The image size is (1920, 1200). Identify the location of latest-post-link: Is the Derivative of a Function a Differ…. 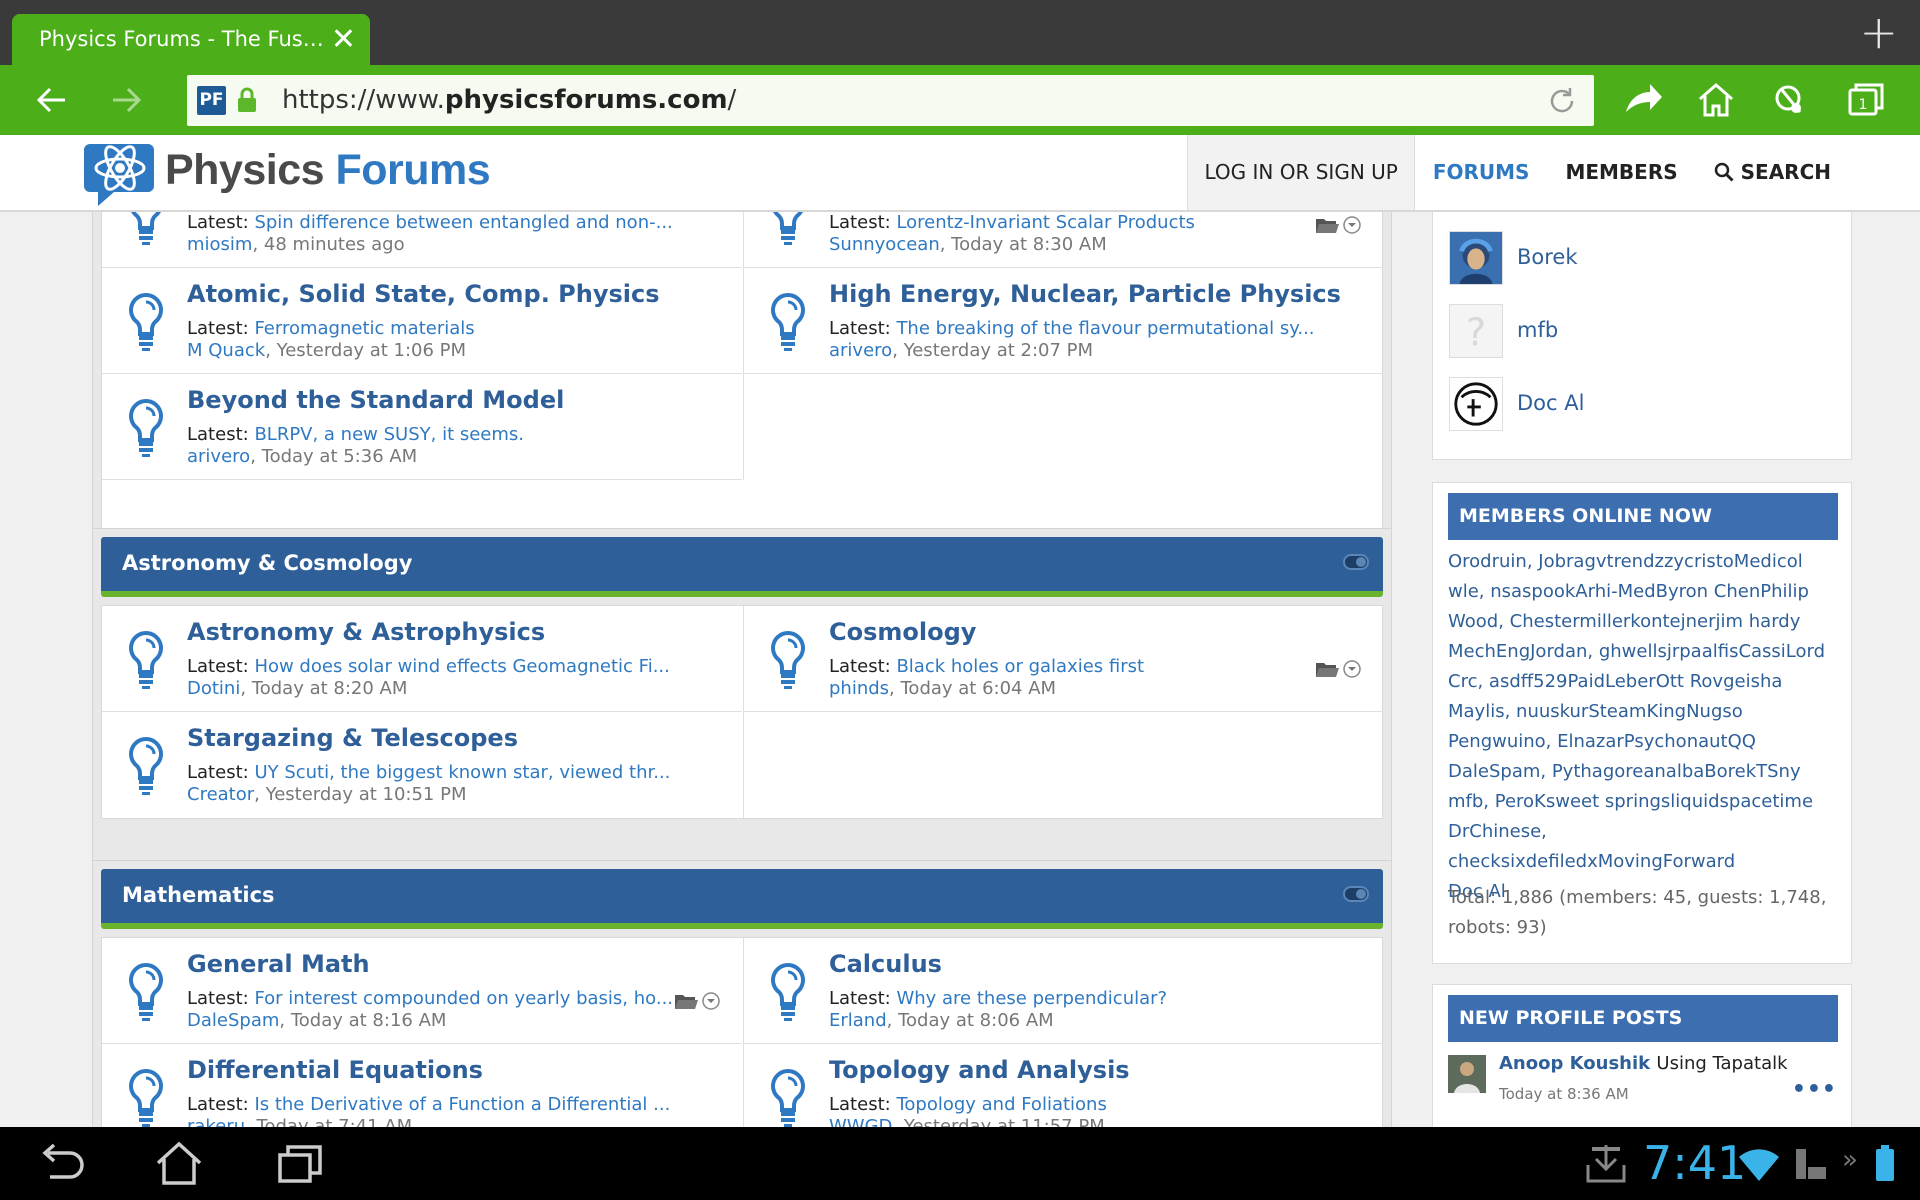
(462, 1104).